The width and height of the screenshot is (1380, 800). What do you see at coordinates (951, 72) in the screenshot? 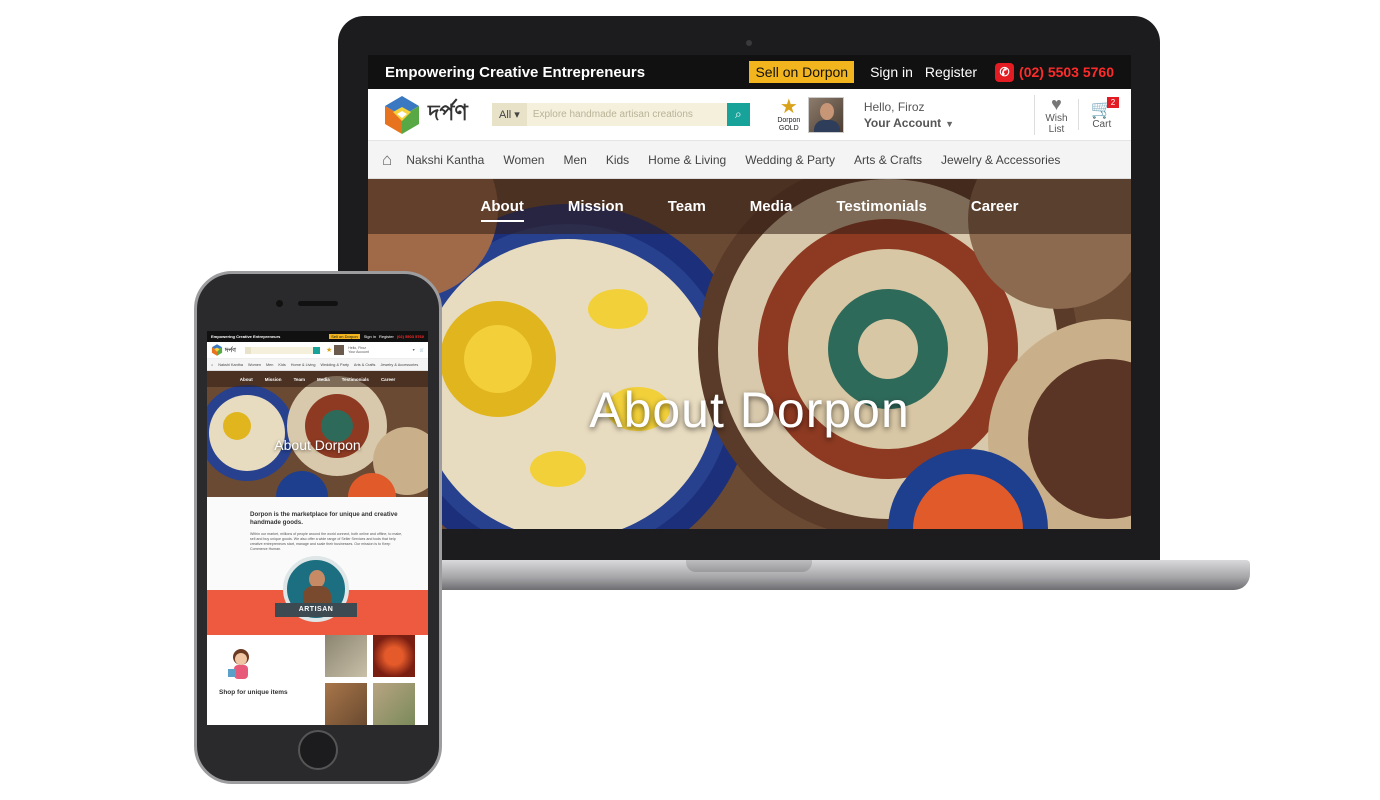
I see `register-link: Register` at bounding box center [951, 72].